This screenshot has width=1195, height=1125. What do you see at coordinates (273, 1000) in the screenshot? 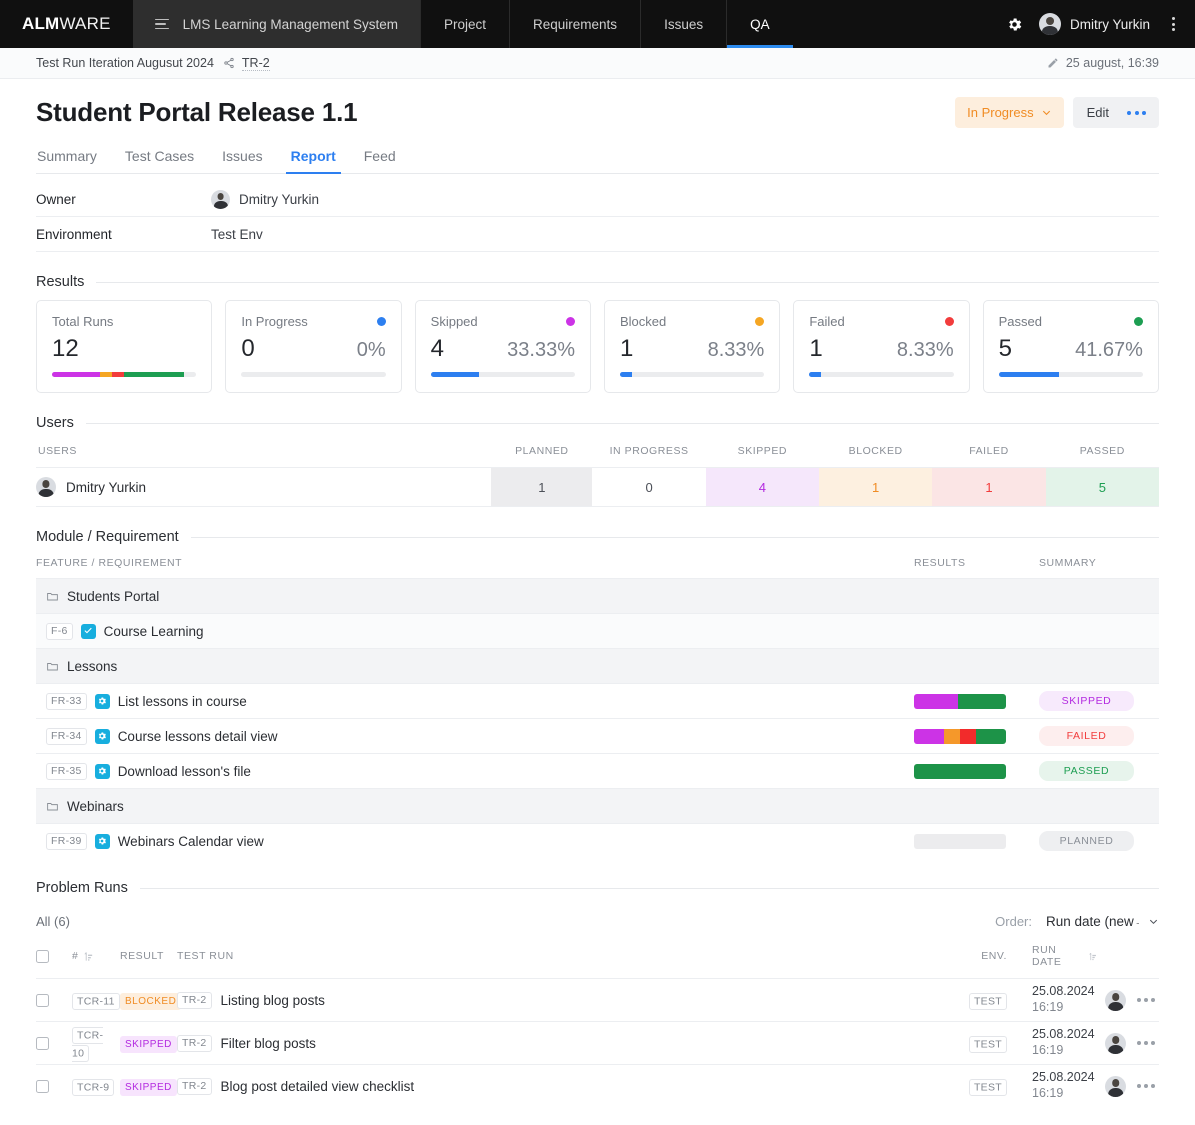
I see `test-run-title: Listing blog posts` at bounding box center [273, 1000].